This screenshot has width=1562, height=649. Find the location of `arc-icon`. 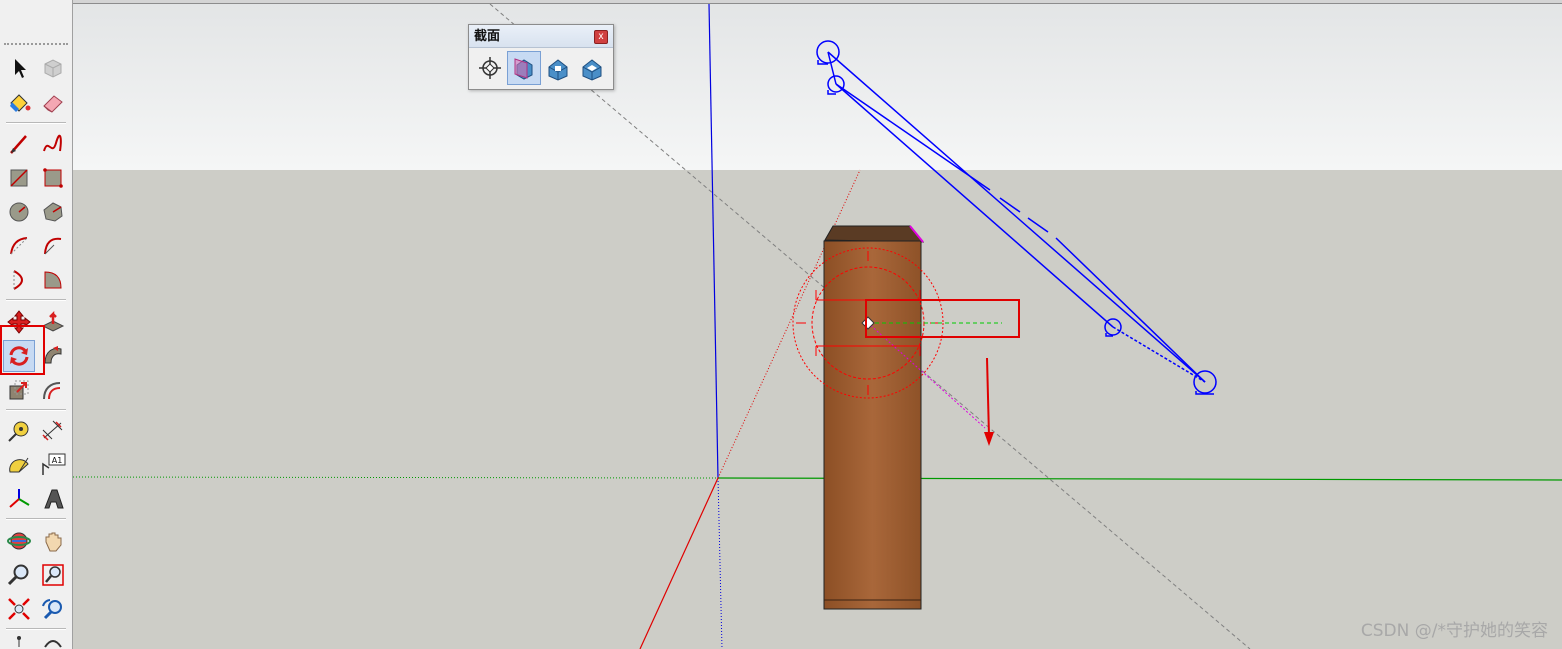

arc-icon is located at coordinates (19, 246).